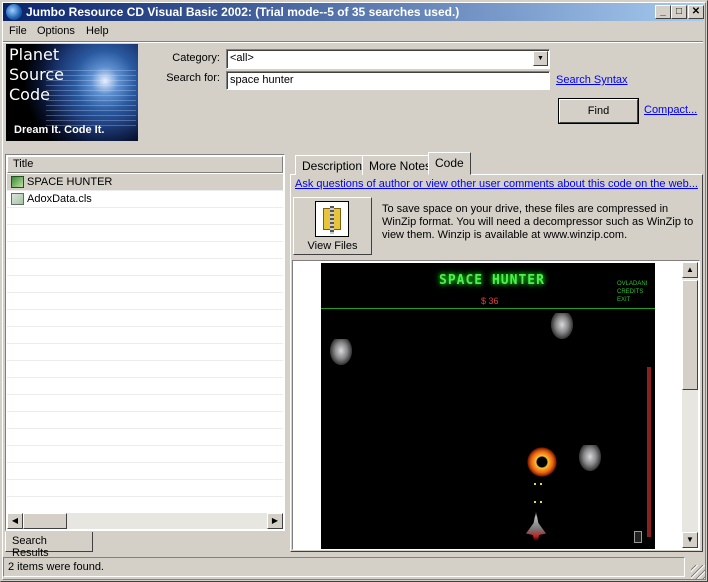 This screenshot has width=708, height=582. Describe the element at coordinates (488, 308) in the screenshot. I see `game-hud-line` at that location.